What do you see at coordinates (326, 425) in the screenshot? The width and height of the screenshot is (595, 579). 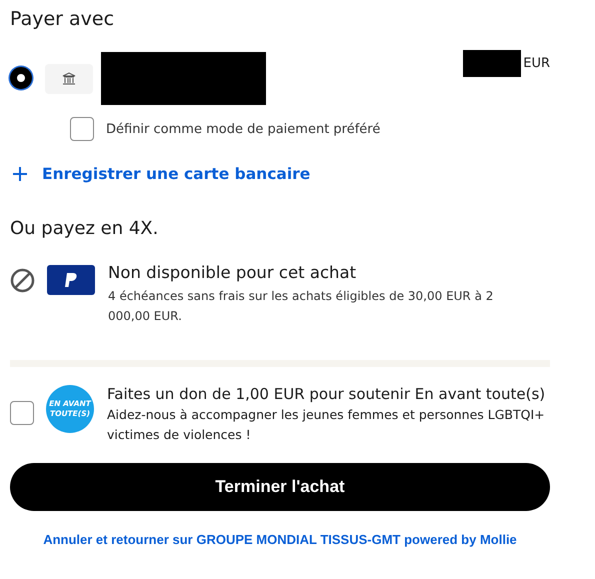 I see `donation-description: Aidez-nous à accompagner les jeunes femmes et personnes LGBTQI+ victimes de violences !` at bounding box center [326, 425].